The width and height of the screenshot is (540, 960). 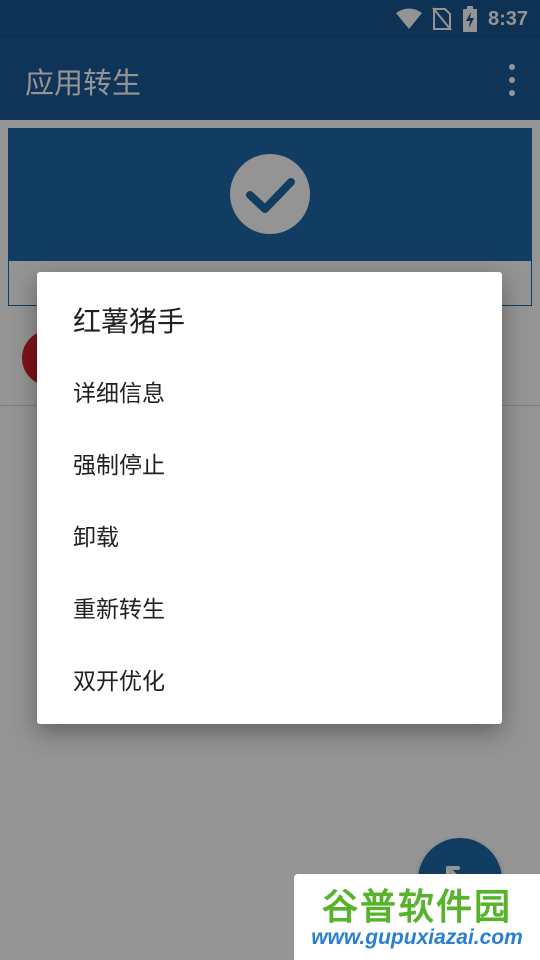 I want to click on watermark-logo: 谷普软件园, so click(x=416, y=907).